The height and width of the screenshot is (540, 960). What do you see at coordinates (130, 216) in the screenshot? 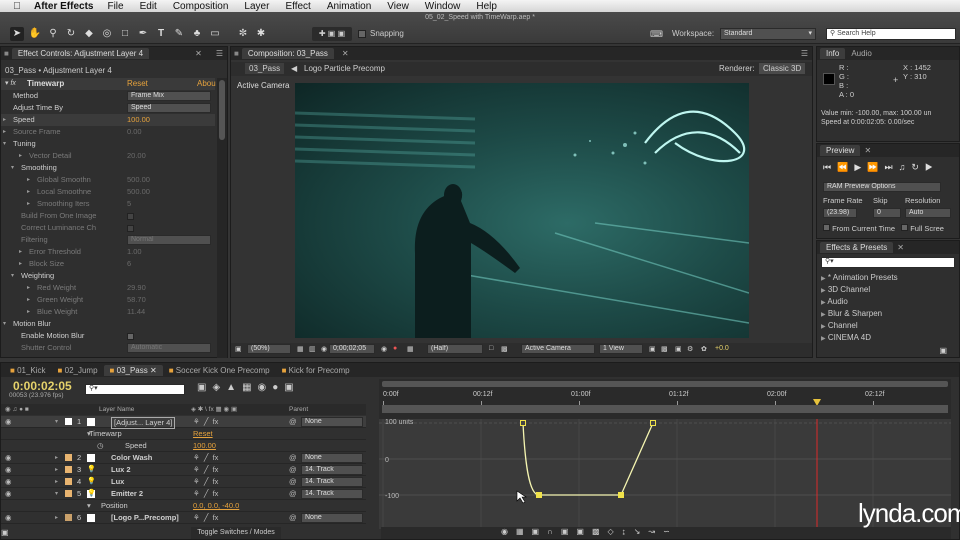
I see `param-checkbox` at bounding box center [130, 216].